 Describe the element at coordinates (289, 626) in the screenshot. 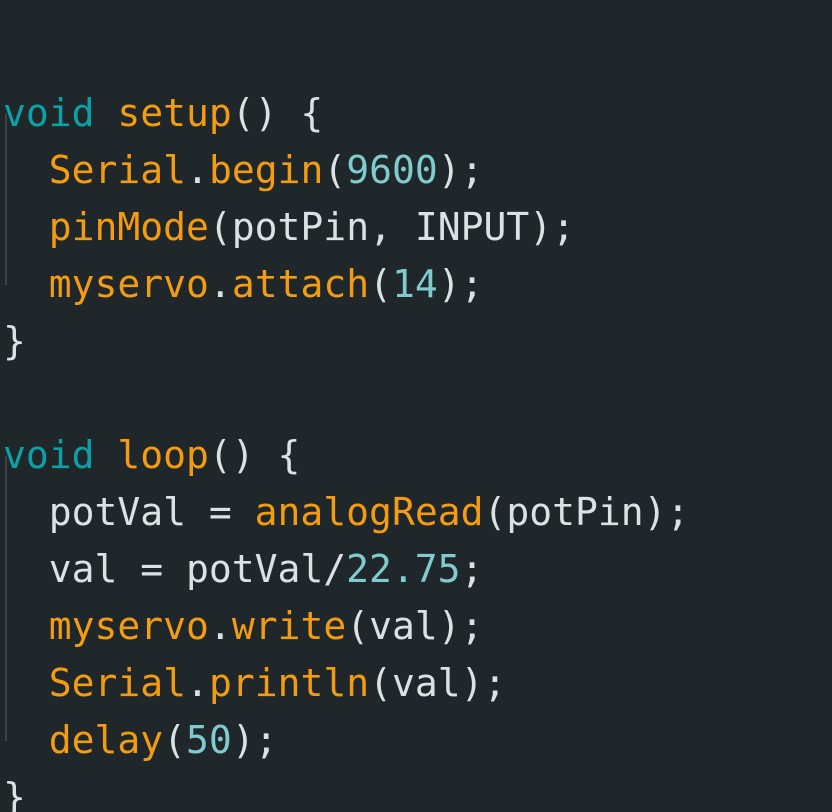

I see `code-token: write` at that location.